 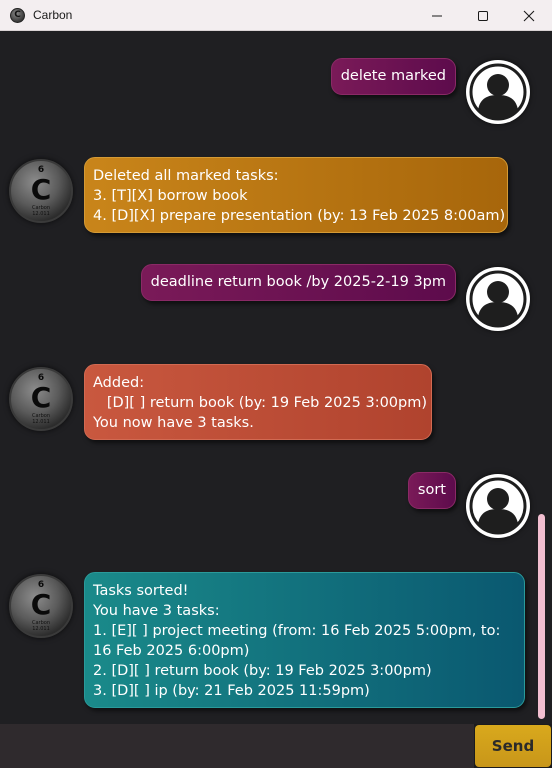 What do you see at coordinates (276, 15) in the screenshot?
I see `title-bar: C Carbon` at bounding box center [276, 15].